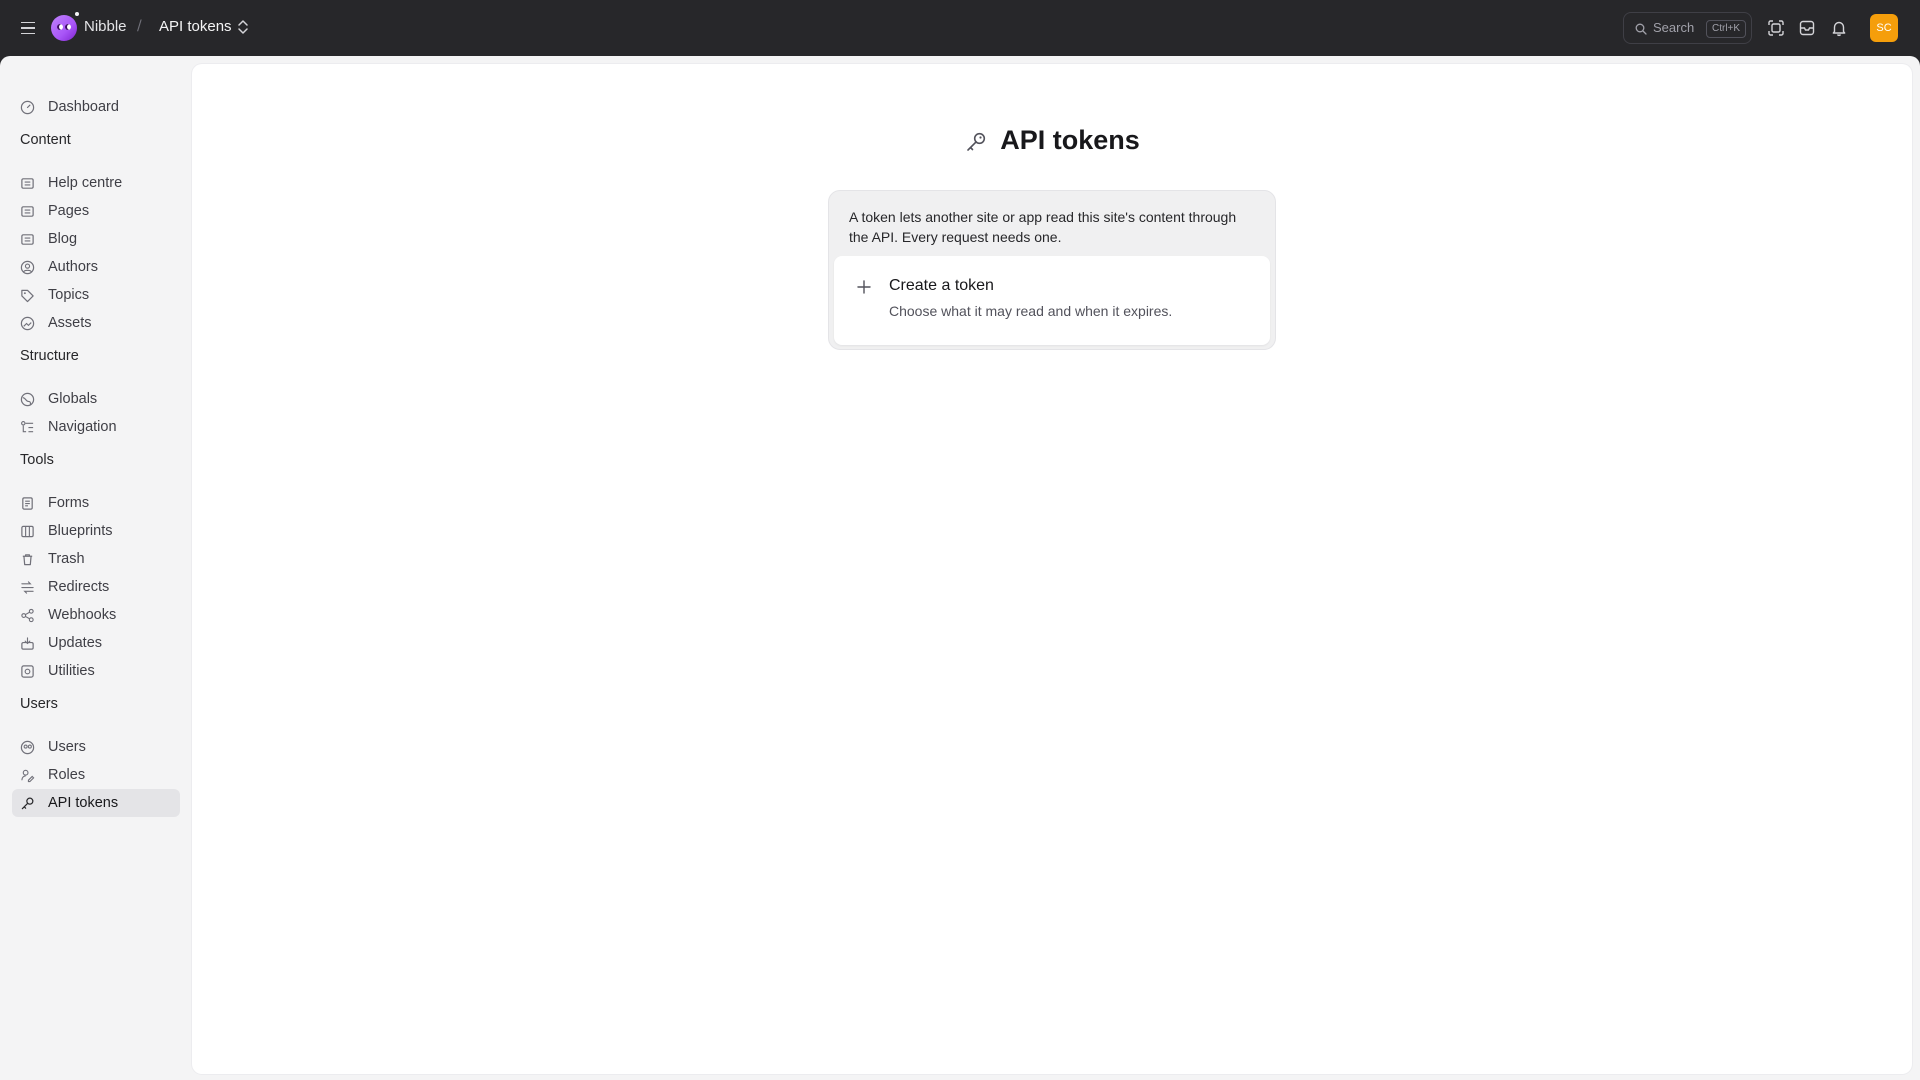 The width and height of the screenshot is (1920, 1080). I want to click on webhook-icon, so click(27, 615).